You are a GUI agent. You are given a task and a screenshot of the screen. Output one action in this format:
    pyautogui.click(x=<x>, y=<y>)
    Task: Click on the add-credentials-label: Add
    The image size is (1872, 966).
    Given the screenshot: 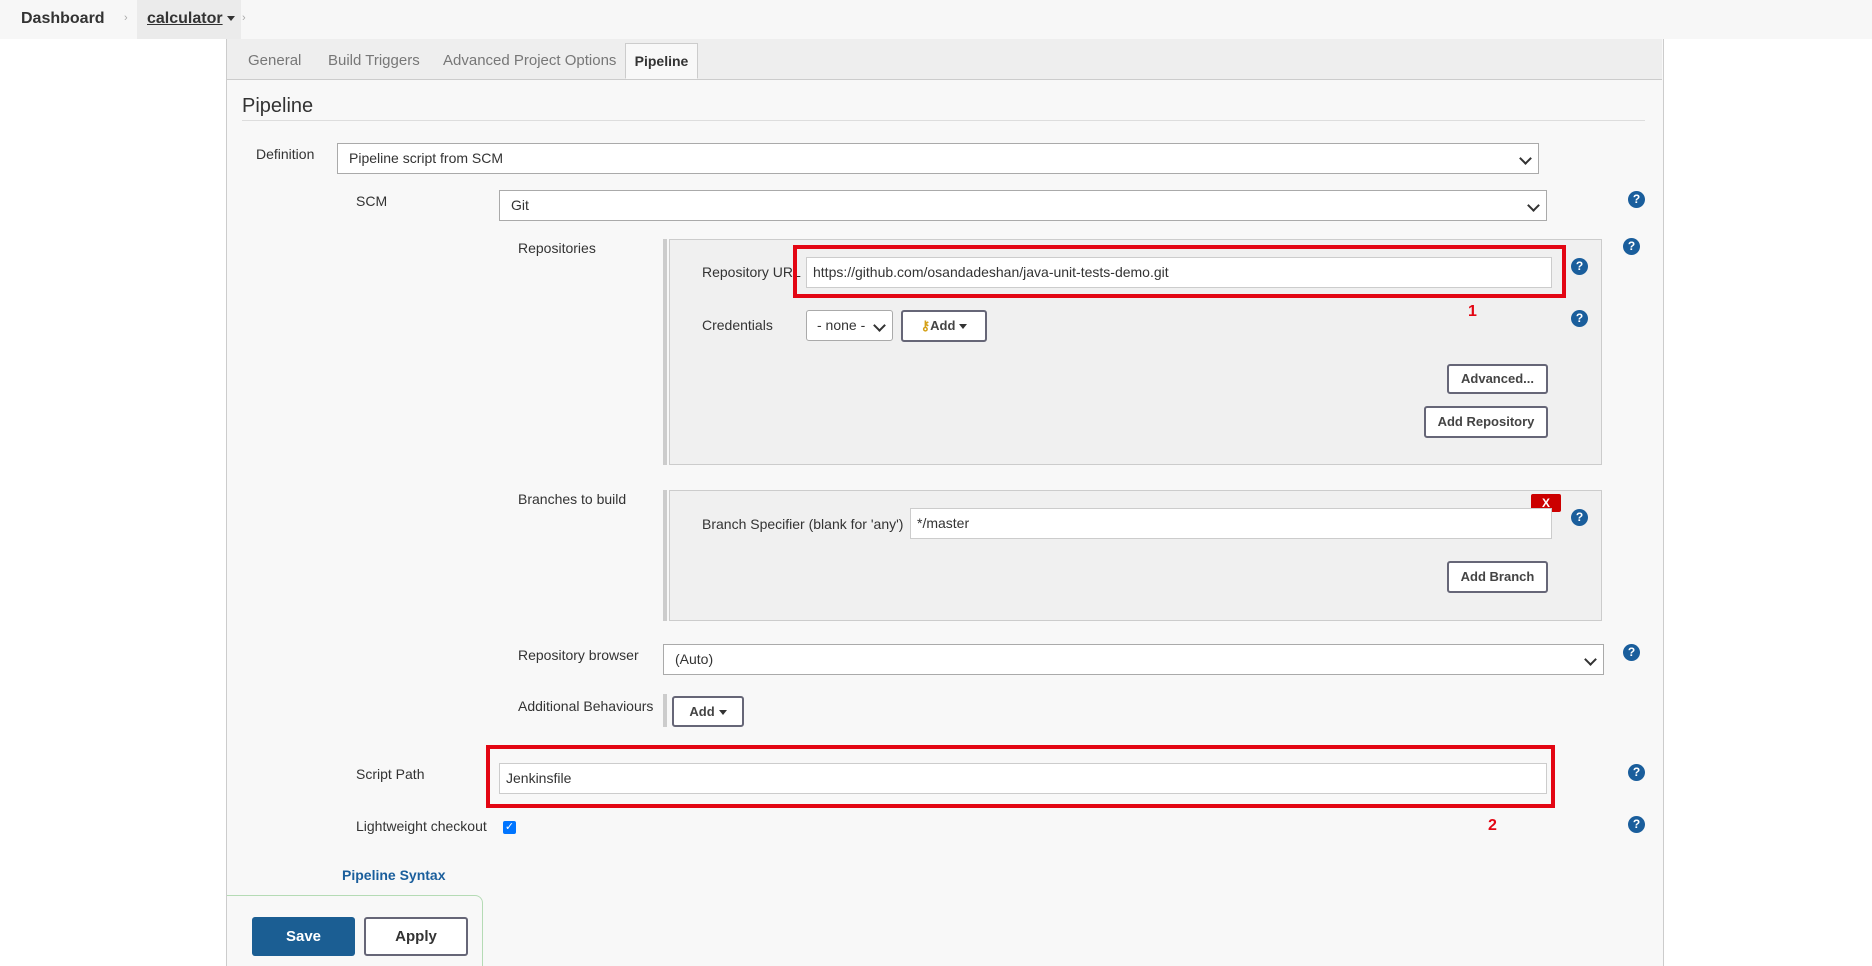 What is the action you would take?
    pyautogui.click(x=943, y=325)
    